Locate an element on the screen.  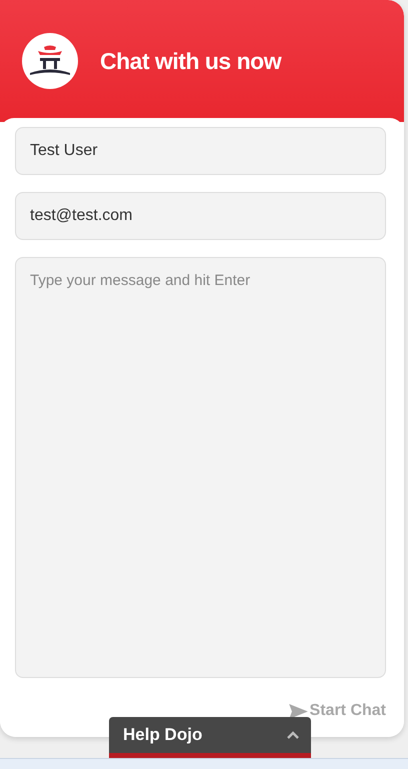
help-widget-label: Help Dojo is located at coordinates (162, 735).